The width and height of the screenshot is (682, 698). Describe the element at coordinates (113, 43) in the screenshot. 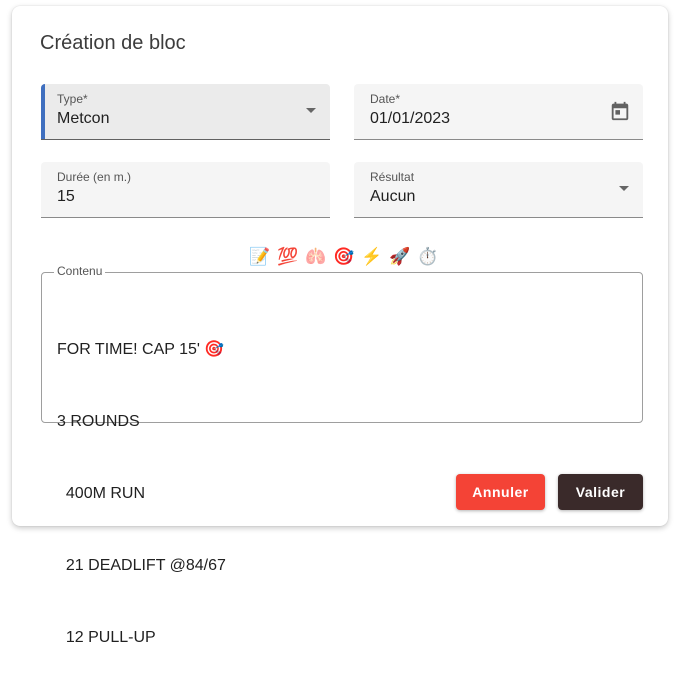

I see `dialog-title: Création de bloc` at that location.